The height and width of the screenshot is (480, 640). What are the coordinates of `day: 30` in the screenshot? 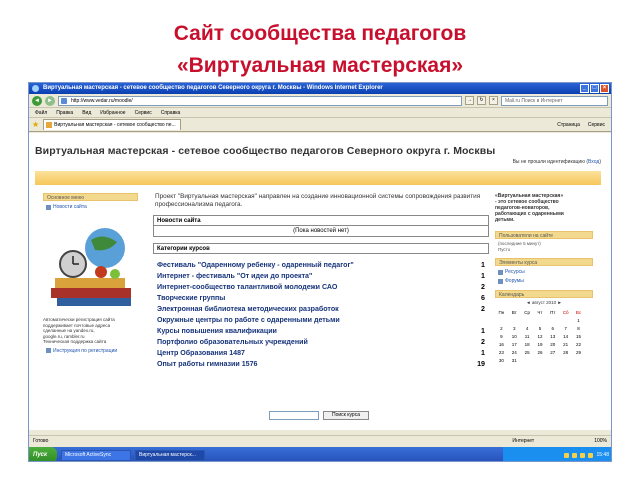 It's located at (501, 360).